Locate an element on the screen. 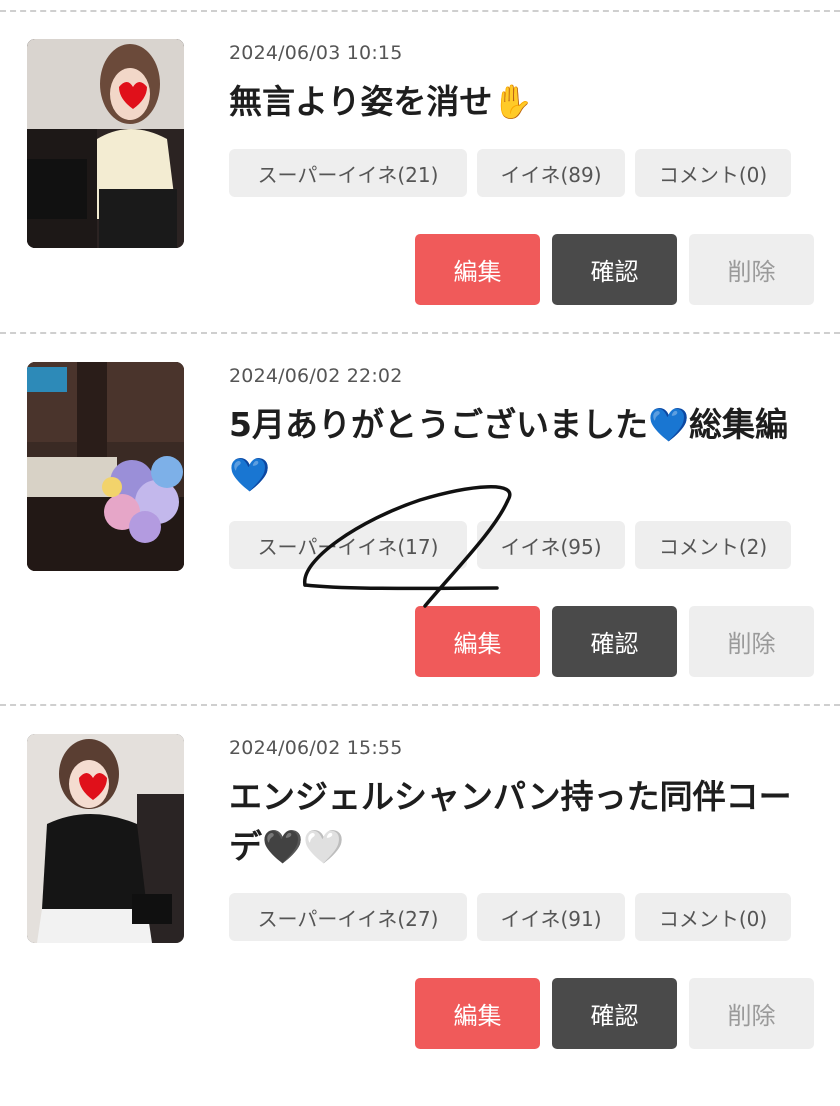  post-date: 2024/06/02 22:02 is located at coordinates (316, 376).